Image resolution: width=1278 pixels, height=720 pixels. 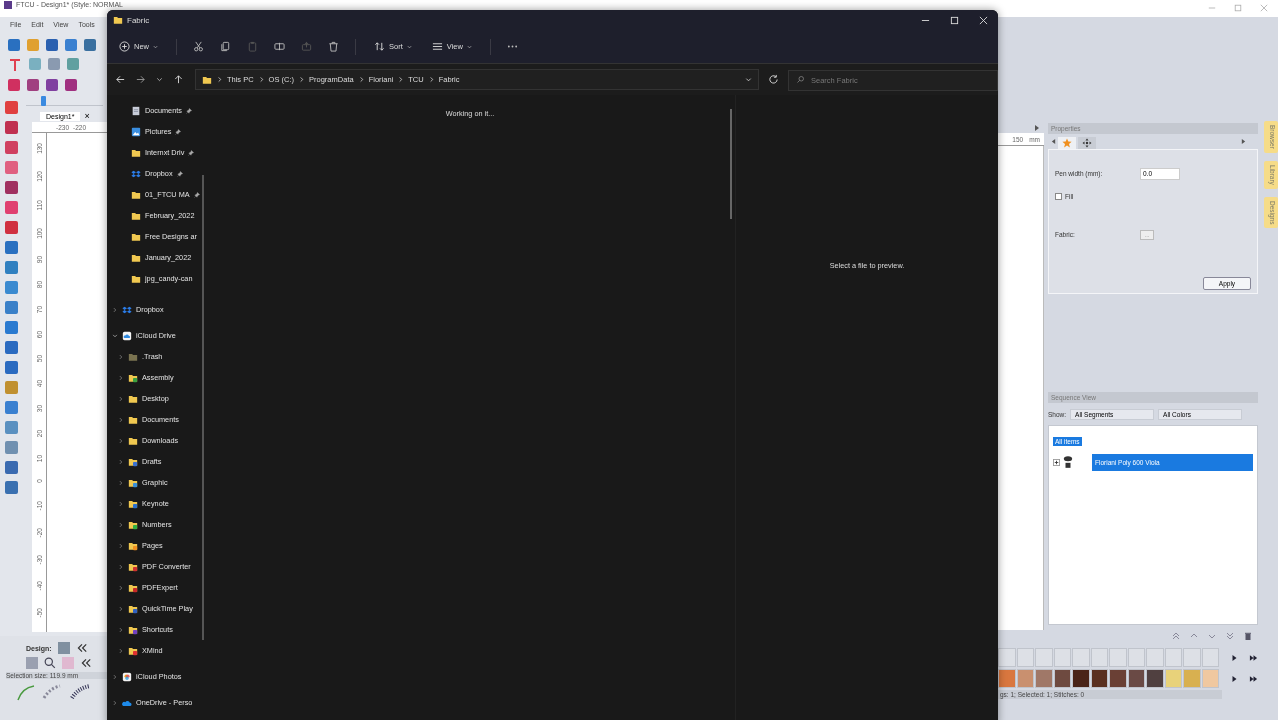 What do you see at coordinates (136, 194) in the screenshot?
I see `folder-icon` at bounding box center [136, 194].